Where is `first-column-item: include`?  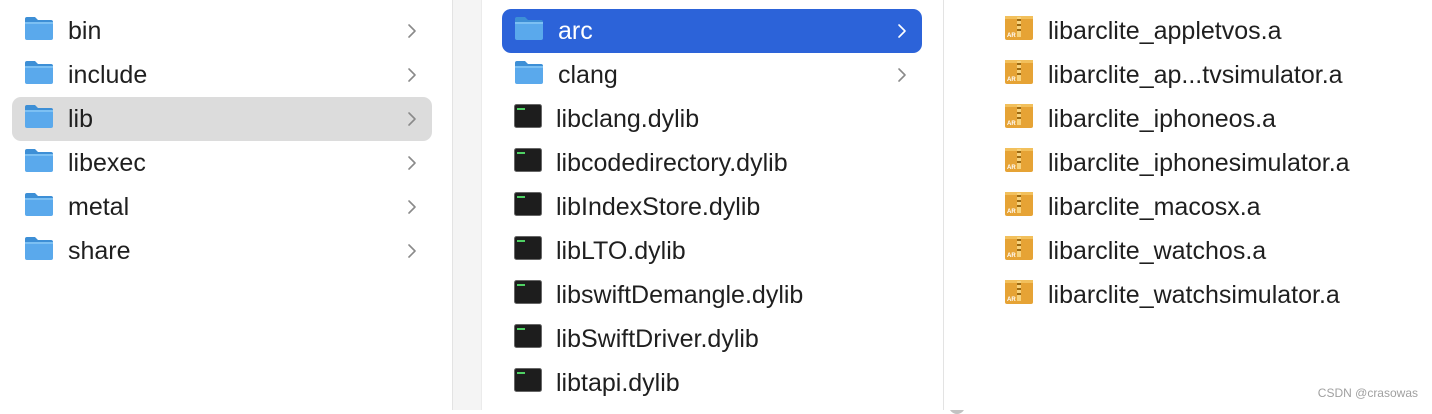
first-column-item: include is located at coordinates (222, 75).